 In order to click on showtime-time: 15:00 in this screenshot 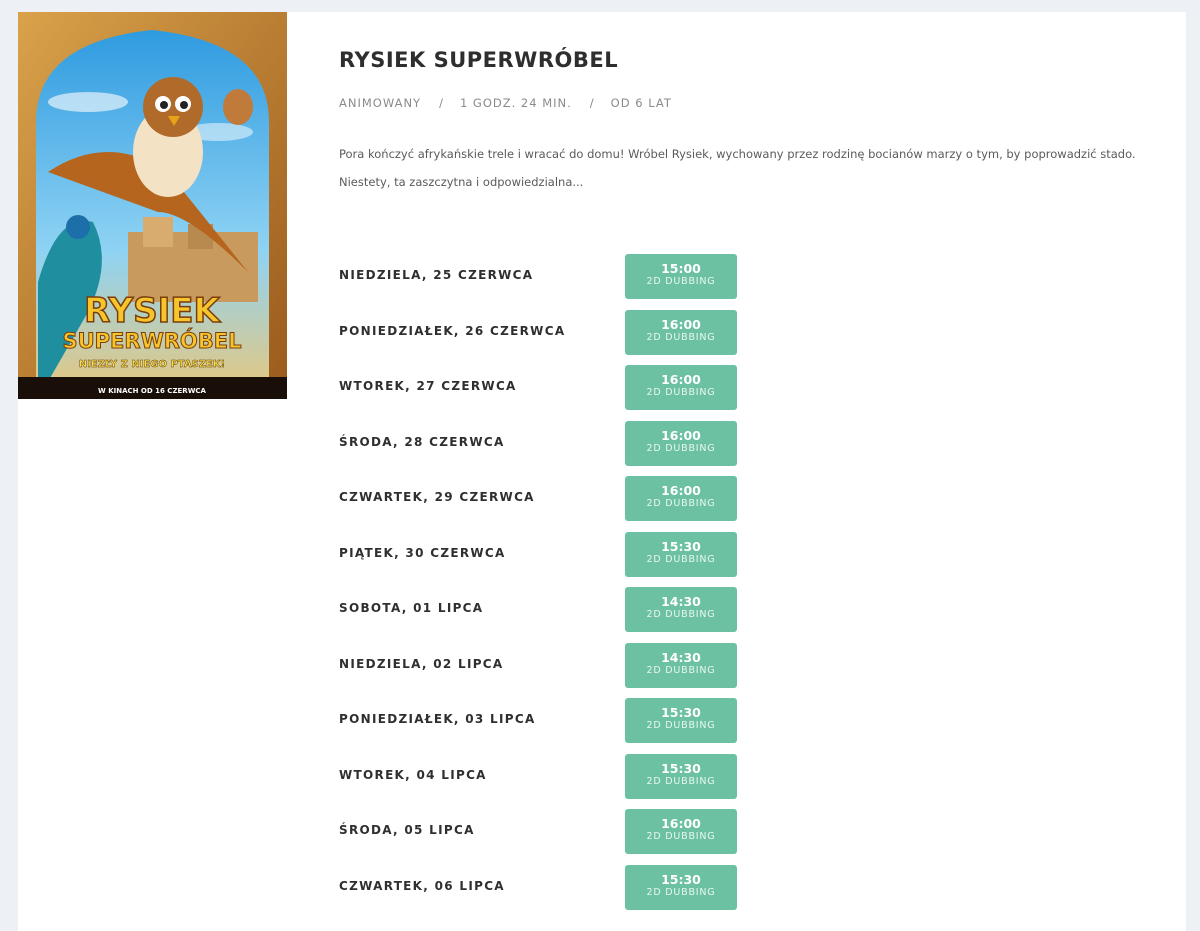, I will do `click(681, 268)`.